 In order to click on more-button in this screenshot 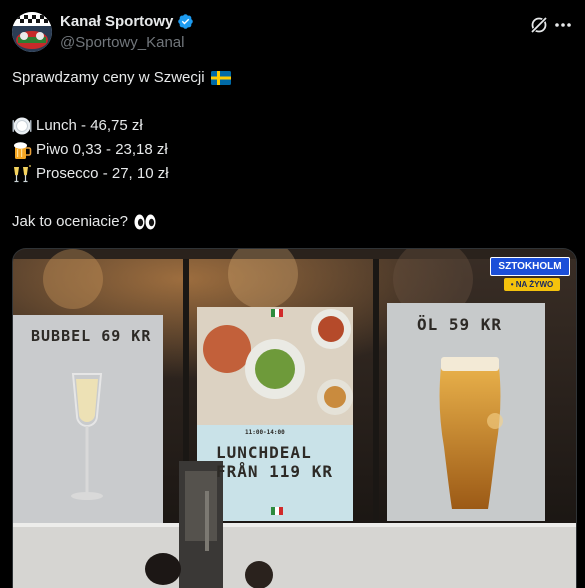, I will do `click(563, 25)`.